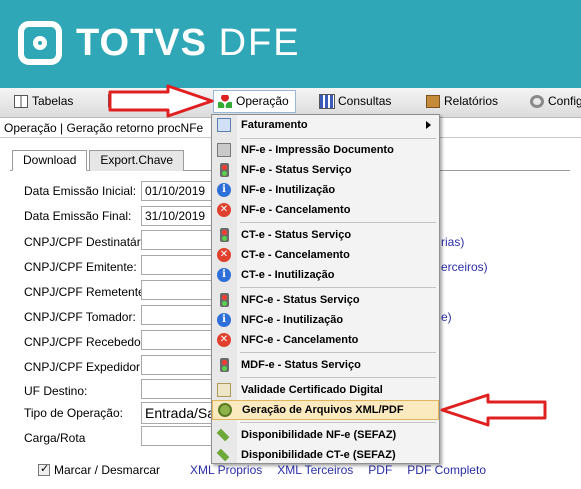 Image resolution: width=581 pixels, height=489 pixels. Describe the element at coordinates (161, 101) in the screenshot. I see `annotation-arrow-operacao-icon` at that location.